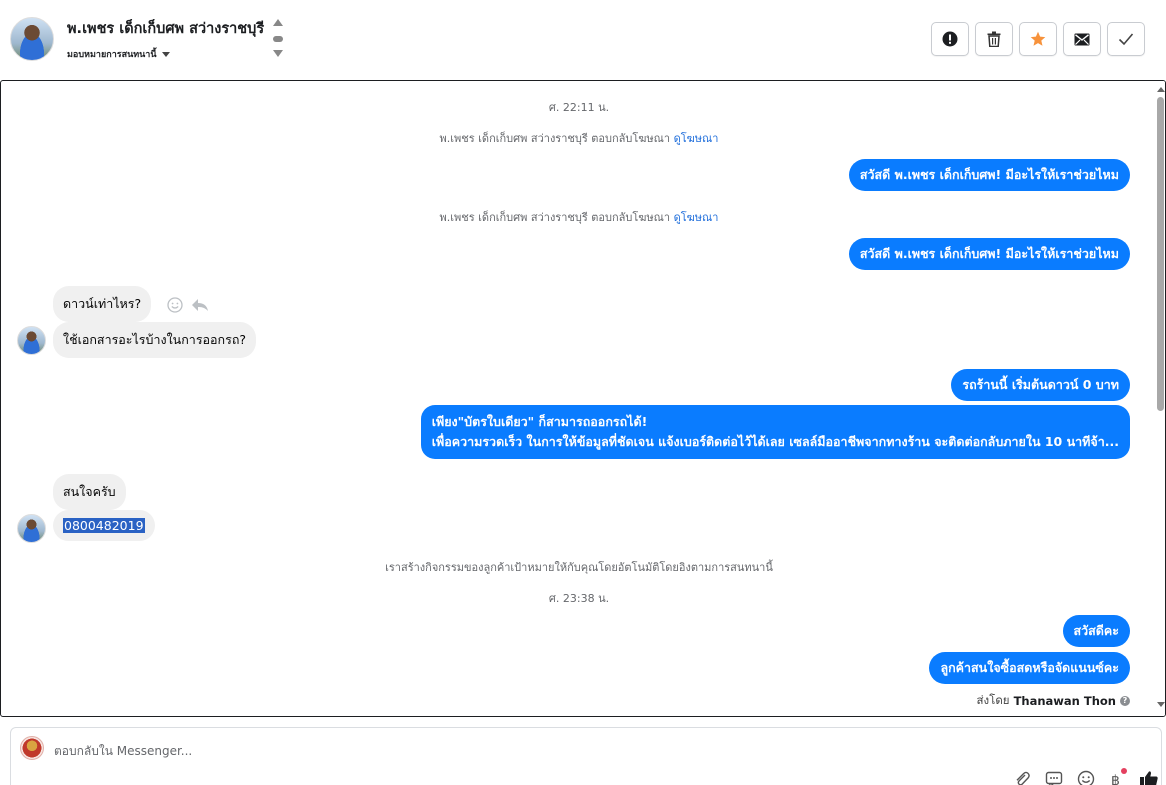 This screenshot has width=1166, height=785. Describe the element at coordinates (1022, 777) in the screenshot. I see `attachment-icon` at that location.